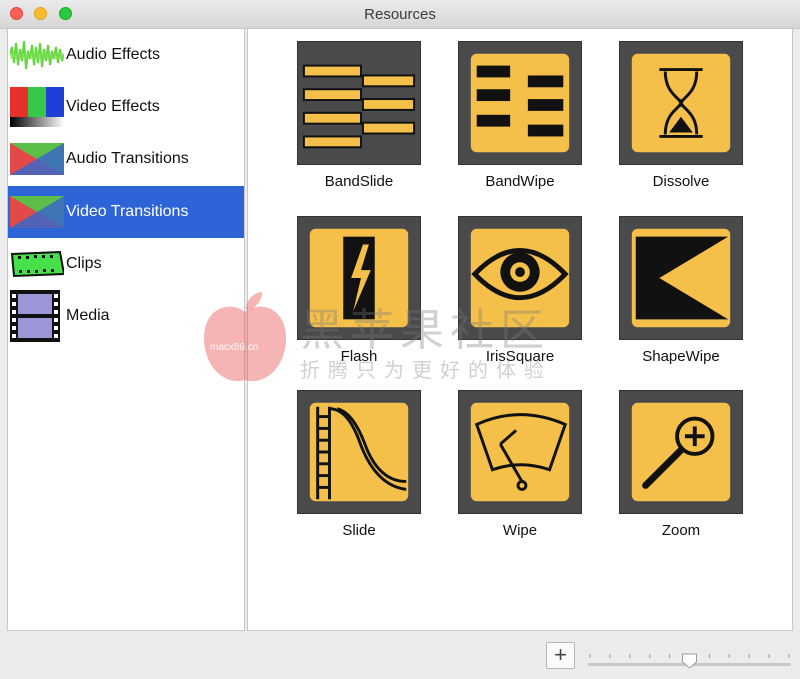 The width and height of the screenshot is (800, 679). I want to click on sidebar-item-label: Audio Effects, so click(113, 54).